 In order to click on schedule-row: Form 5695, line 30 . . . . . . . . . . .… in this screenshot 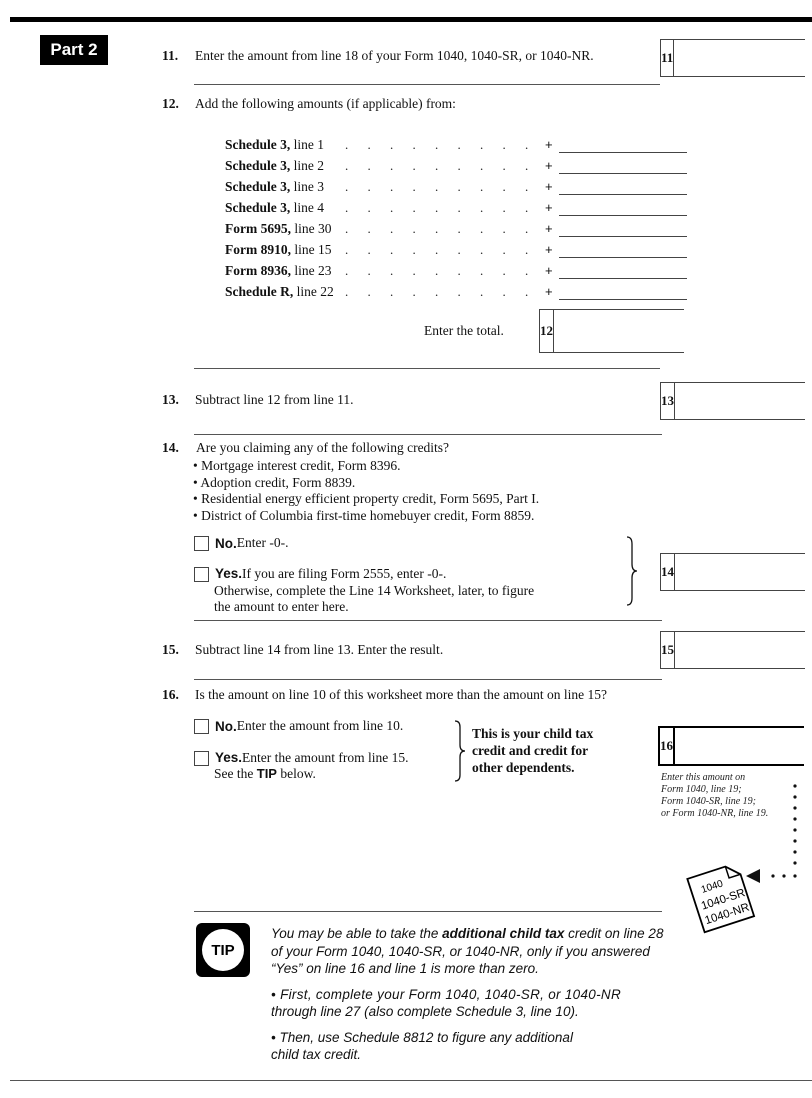, I will do `click(456, 228)`.